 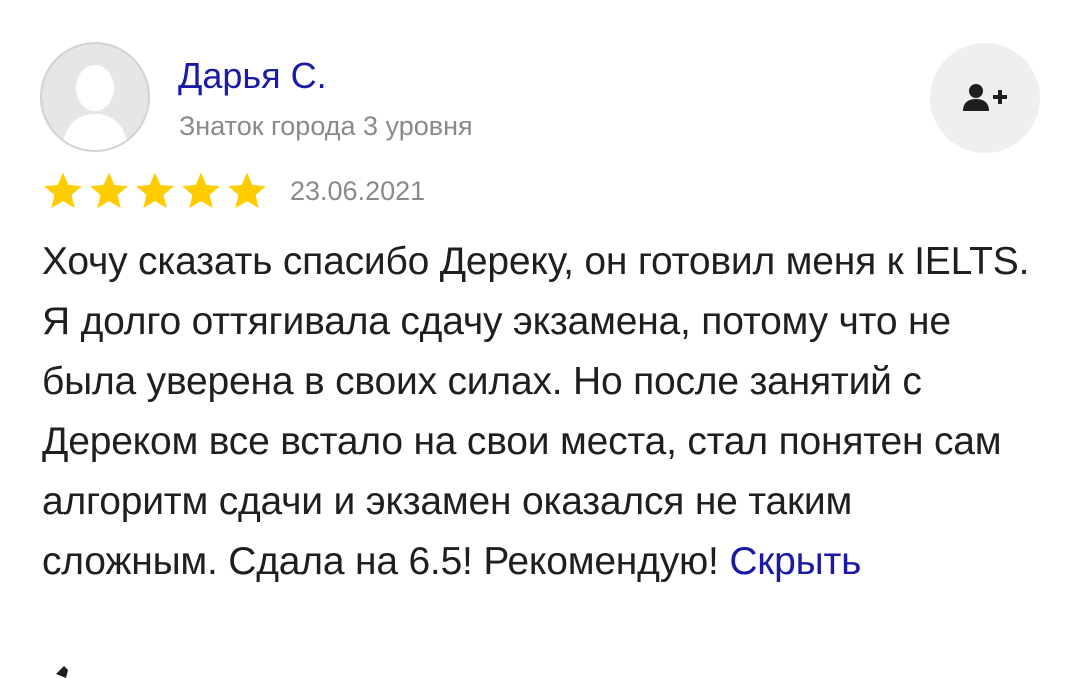 I want to click on star-rating, so click(x=155, y=191).